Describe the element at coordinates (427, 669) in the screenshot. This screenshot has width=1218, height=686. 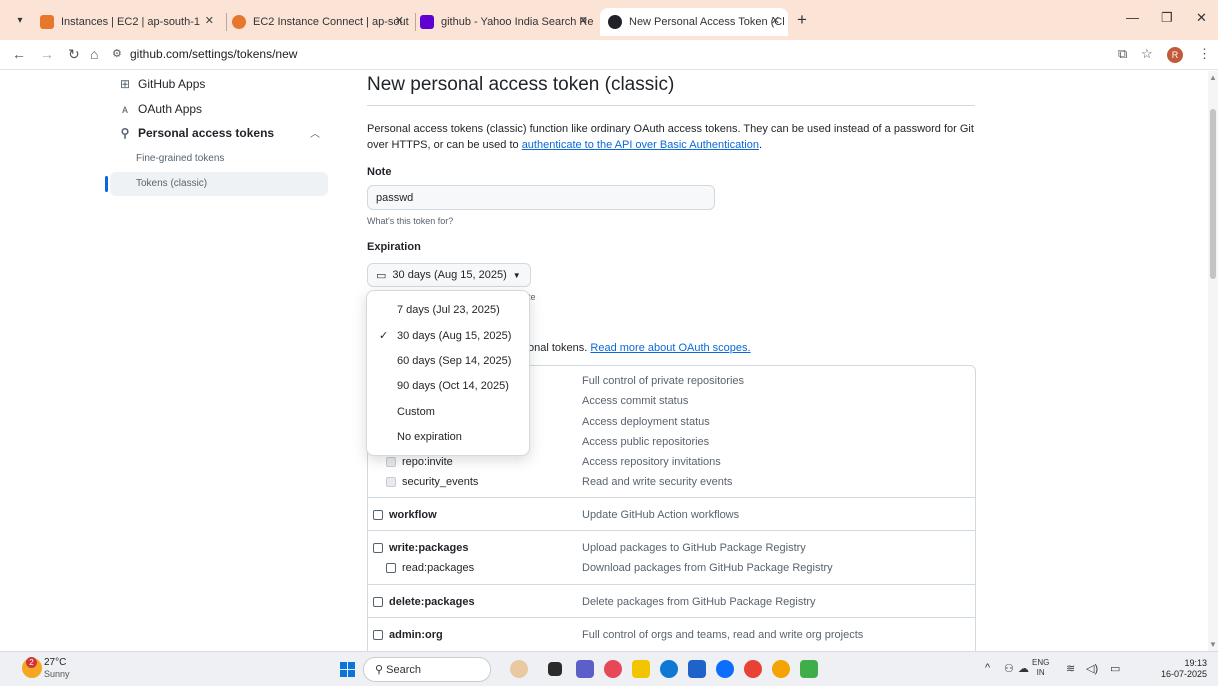
I see `taskbar-search: ⚲ Search` at that location.